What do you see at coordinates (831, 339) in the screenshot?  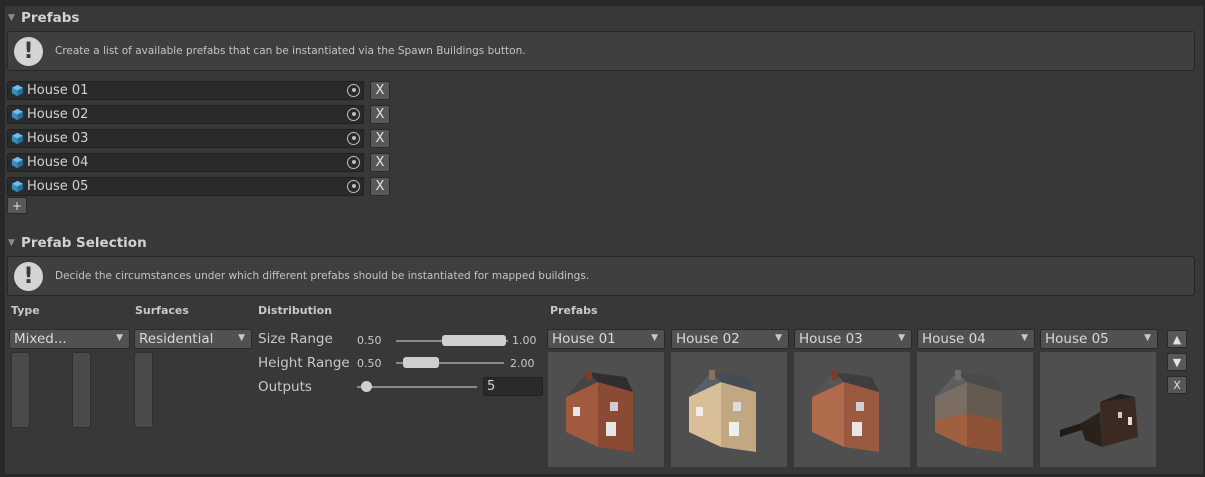 I see `prefab-slot-value: House 03` at bounding box center [831, 339].